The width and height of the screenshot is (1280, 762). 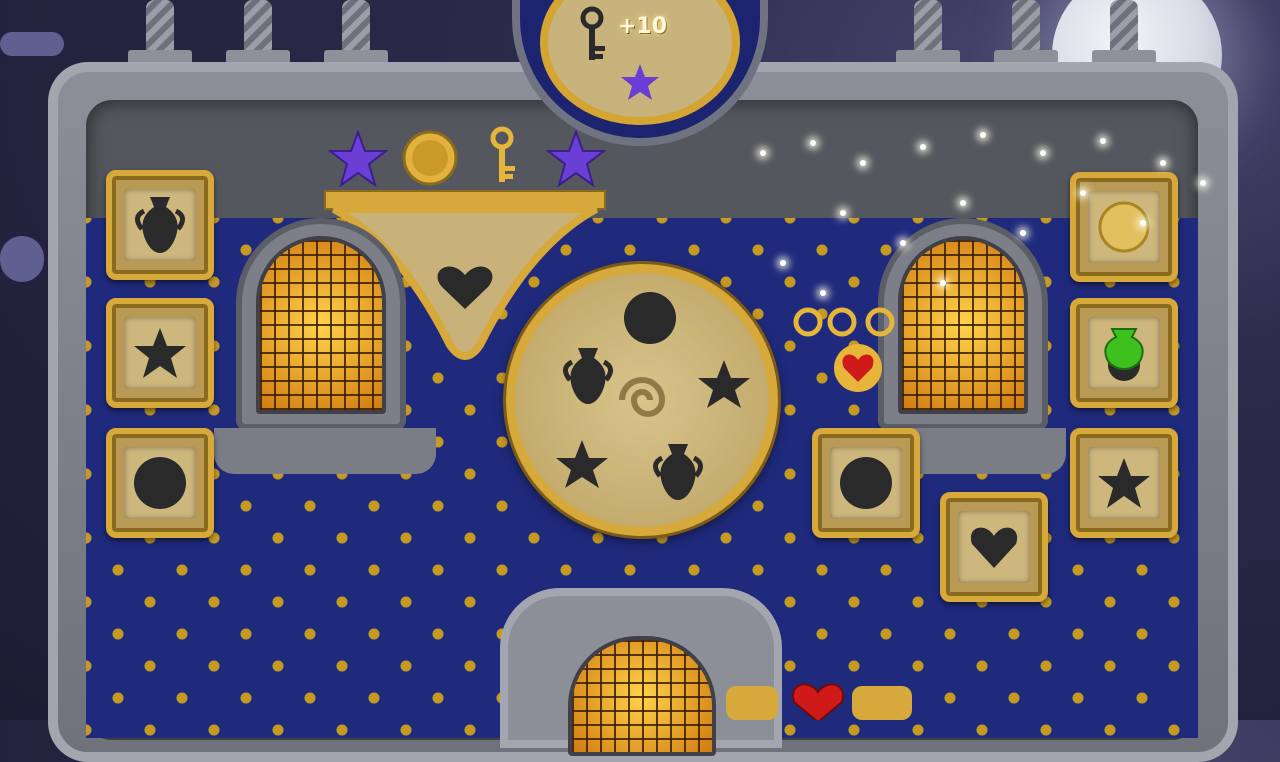 I want to click on tile-urn-green, so click(x=1124, y=353).